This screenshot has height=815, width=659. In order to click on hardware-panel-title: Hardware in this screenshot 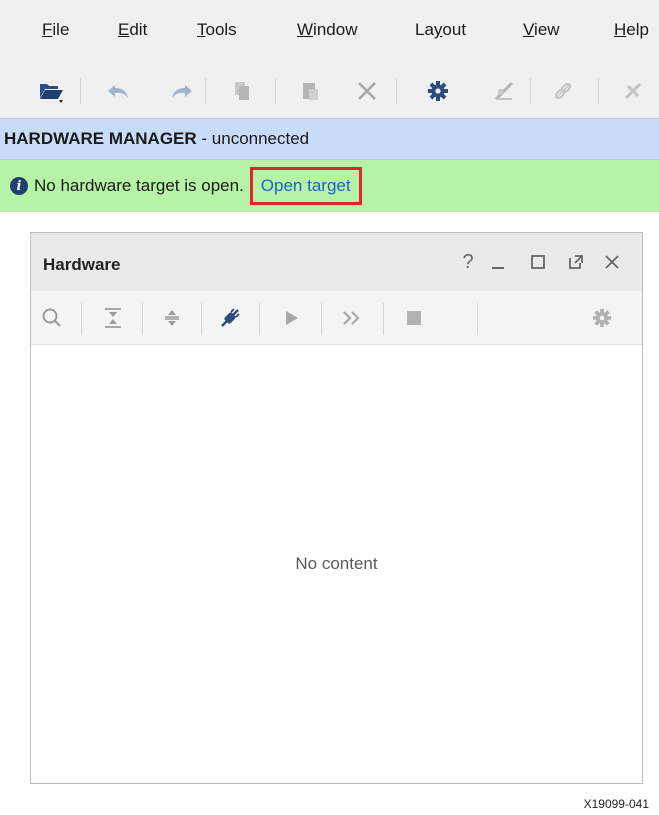, I will do `click(82, 264)`.